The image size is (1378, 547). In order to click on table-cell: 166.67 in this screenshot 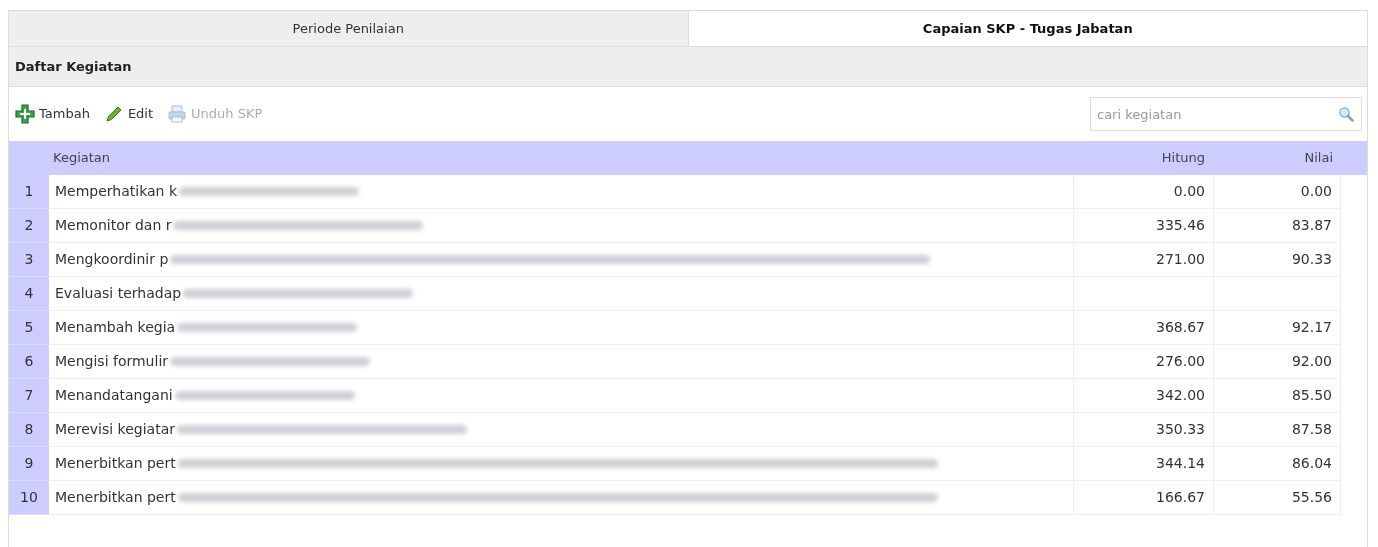, I will do `click(1143, 498)`.